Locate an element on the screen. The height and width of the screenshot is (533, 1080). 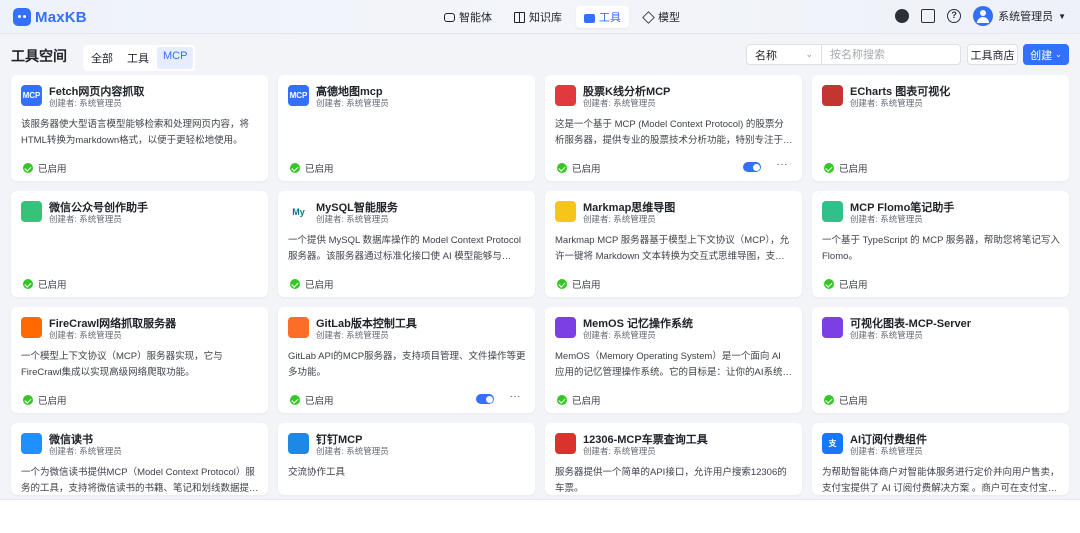
nav-item-agent: 智能体 is located at coordinates (468, 17).